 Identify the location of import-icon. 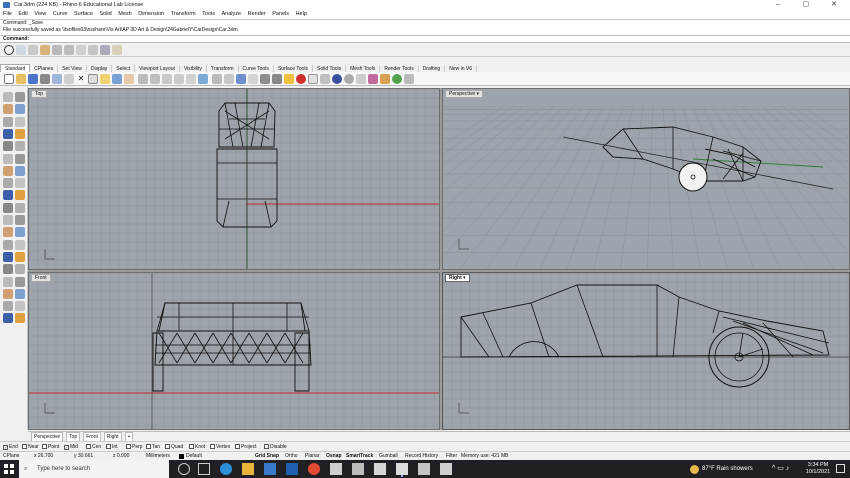
(57, 79).